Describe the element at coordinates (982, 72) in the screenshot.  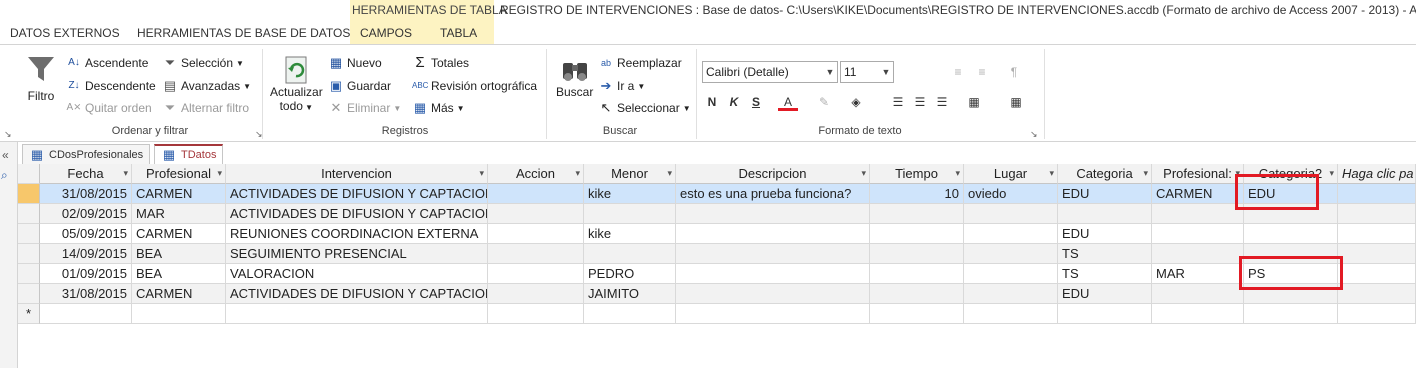
I see `list-increase-icon: ≡` at that location.